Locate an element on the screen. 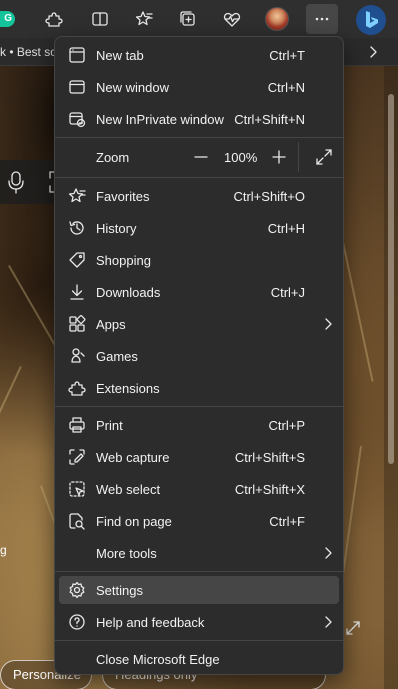 This screenshot has height=689, width=398. menu-item-label: Settings is located at coordinates (119, 590).